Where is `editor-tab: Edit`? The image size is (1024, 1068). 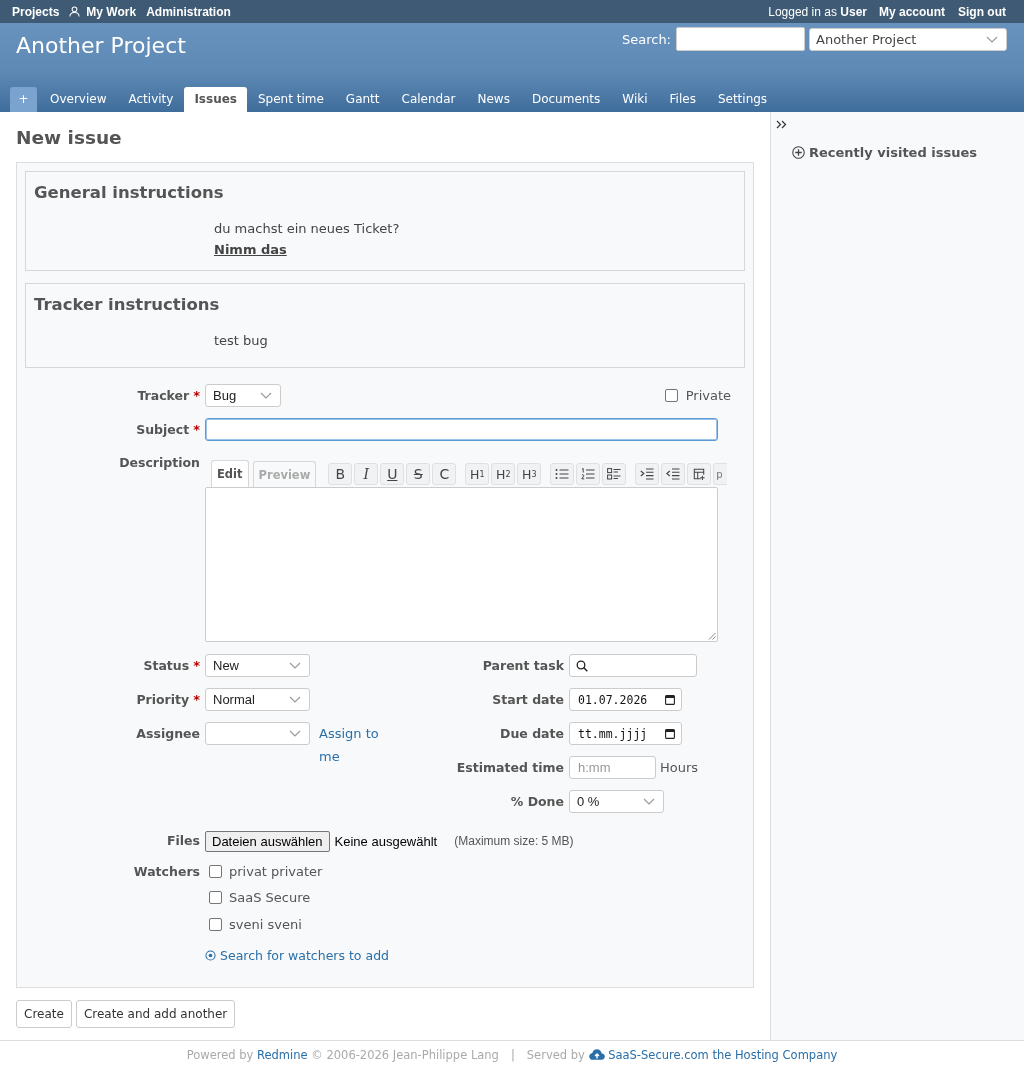 editor-tab: Edit is located at coordinates (230, 474).